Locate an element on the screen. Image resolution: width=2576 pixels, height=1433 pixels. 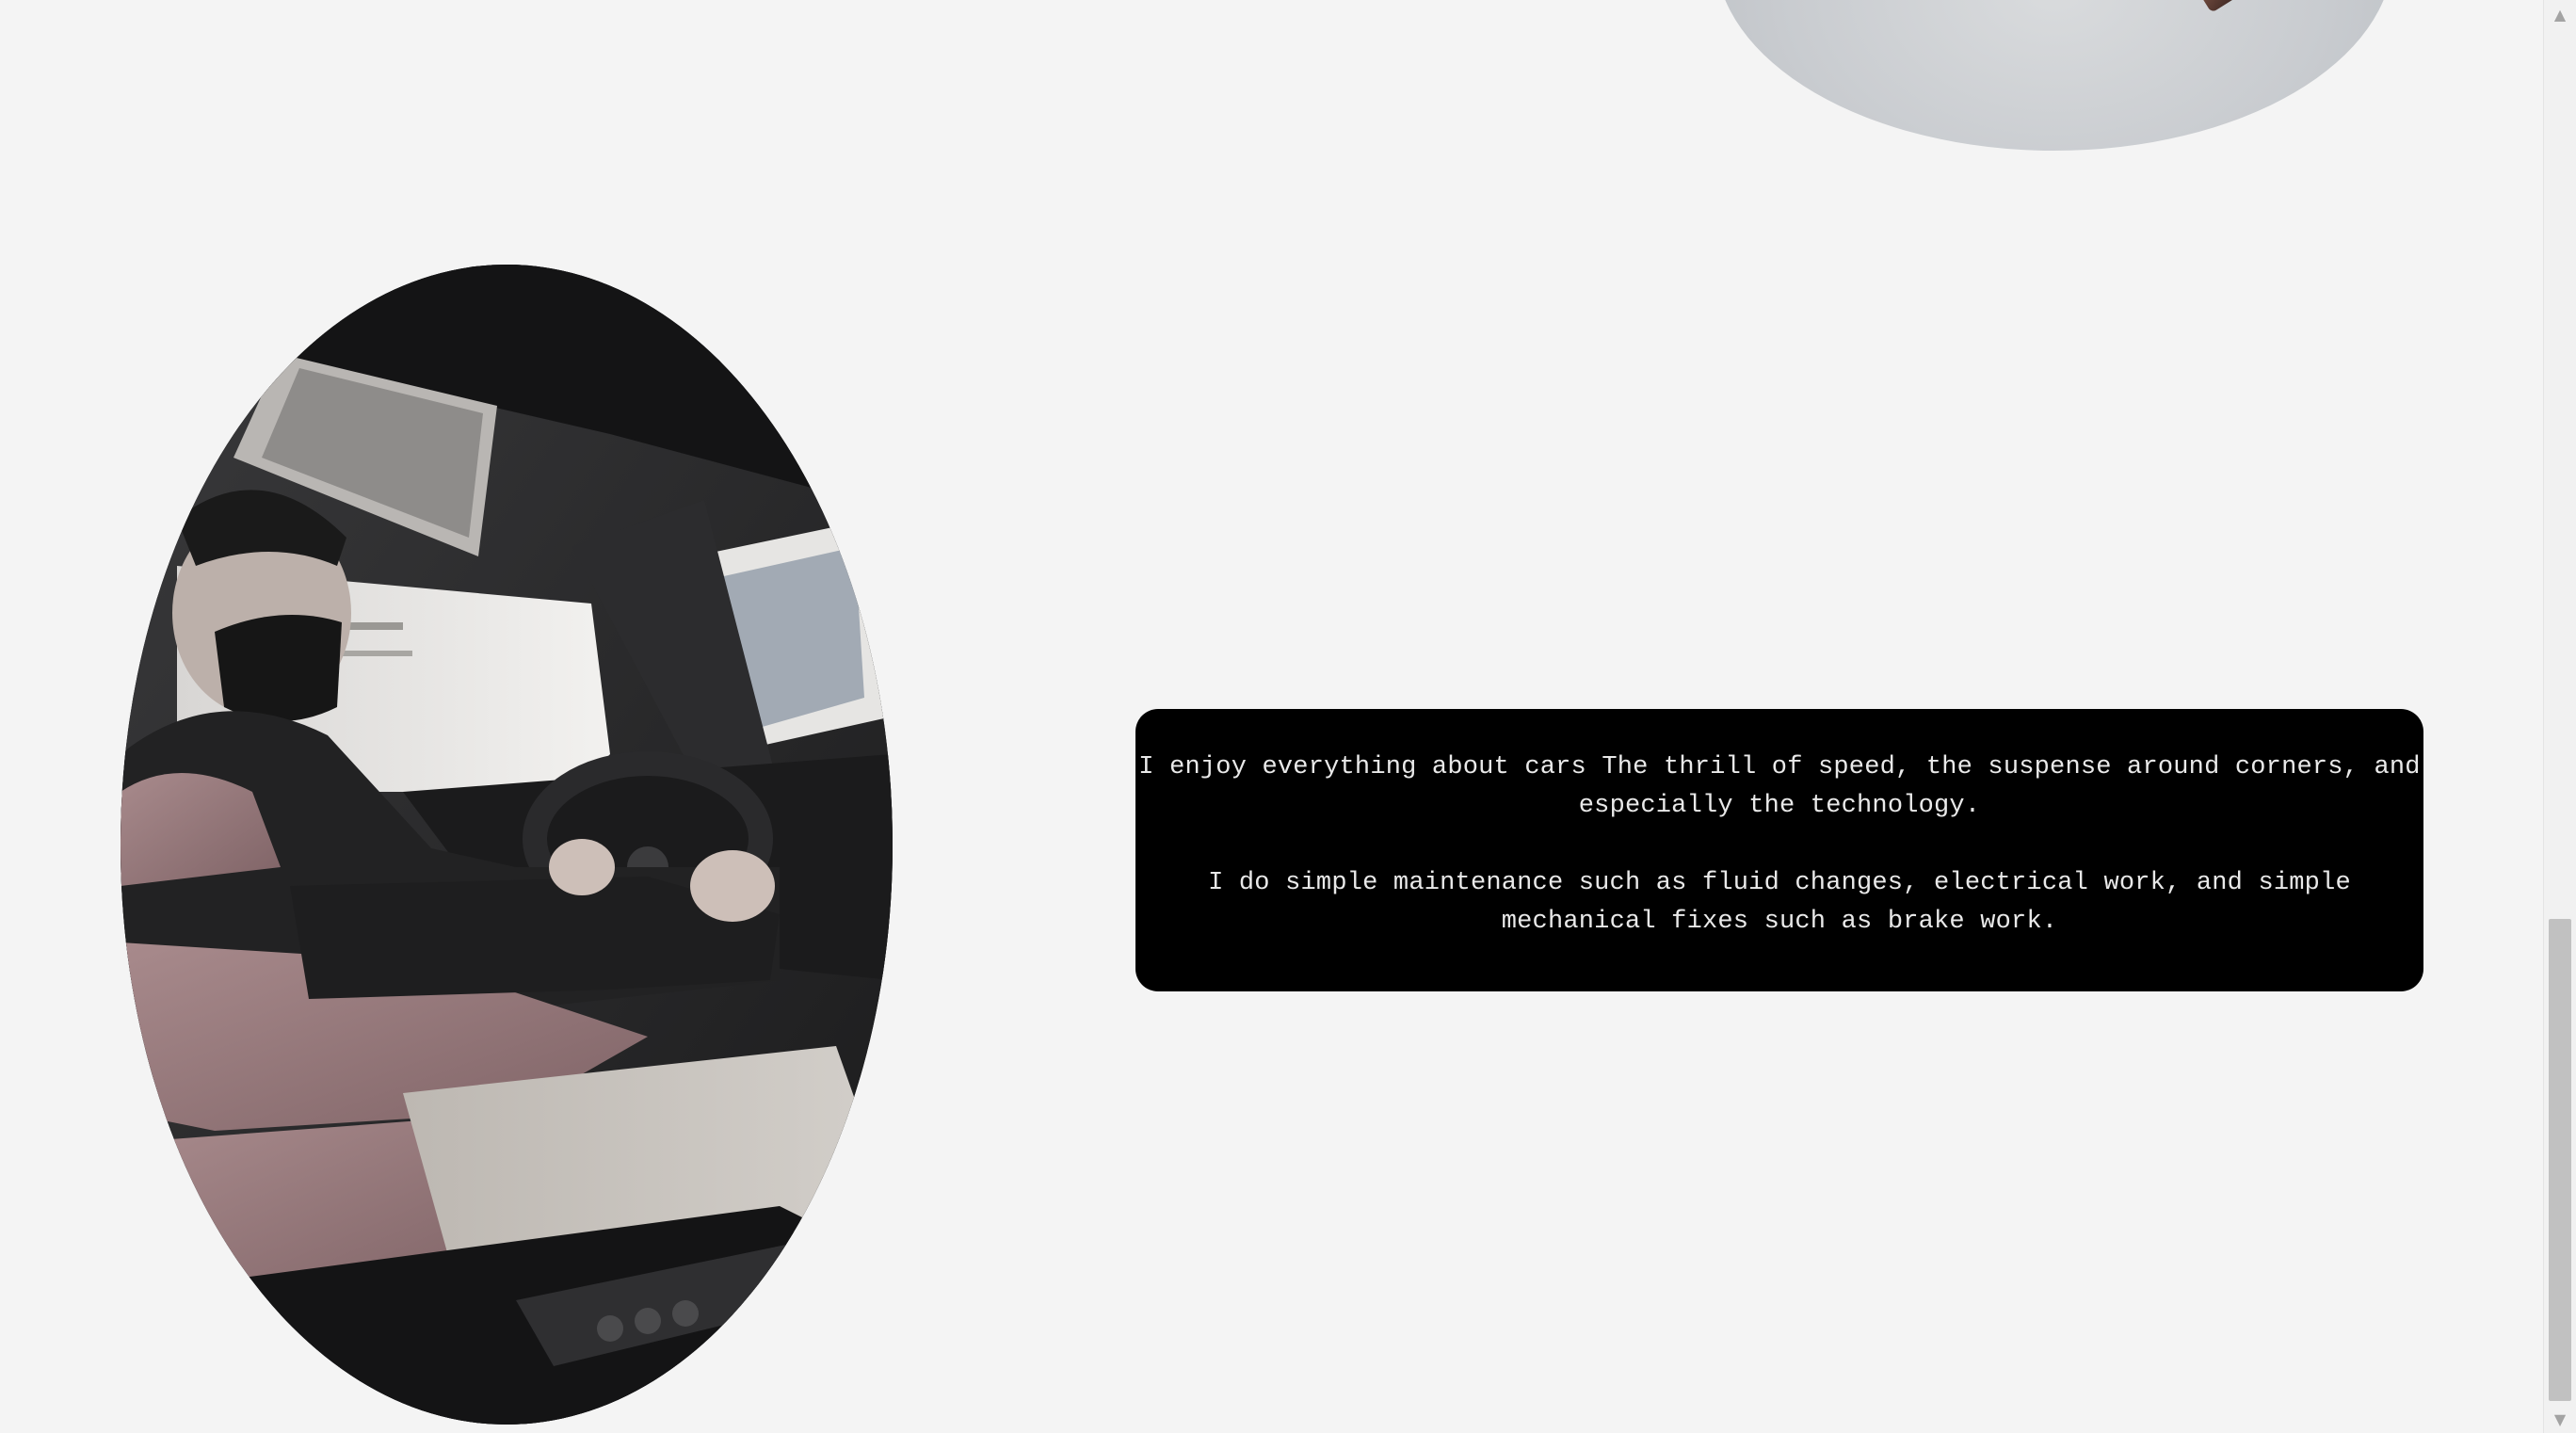
scrollbar-thumb is located at coordinates (2560, 1160).